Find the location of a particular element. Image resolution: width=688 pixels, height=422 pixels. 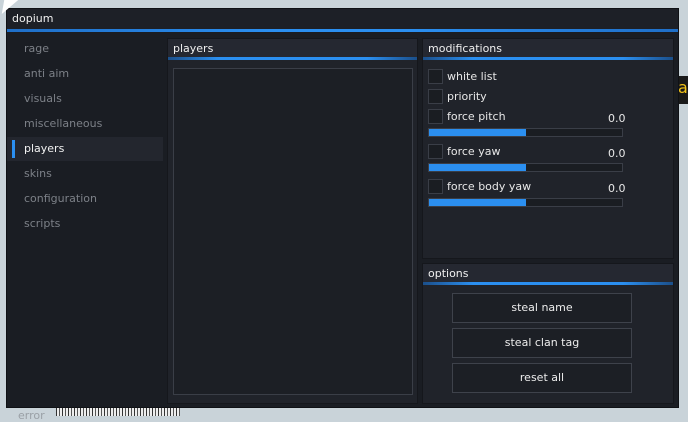

sidebar-item-label: players is located at coordinates (44, 148).